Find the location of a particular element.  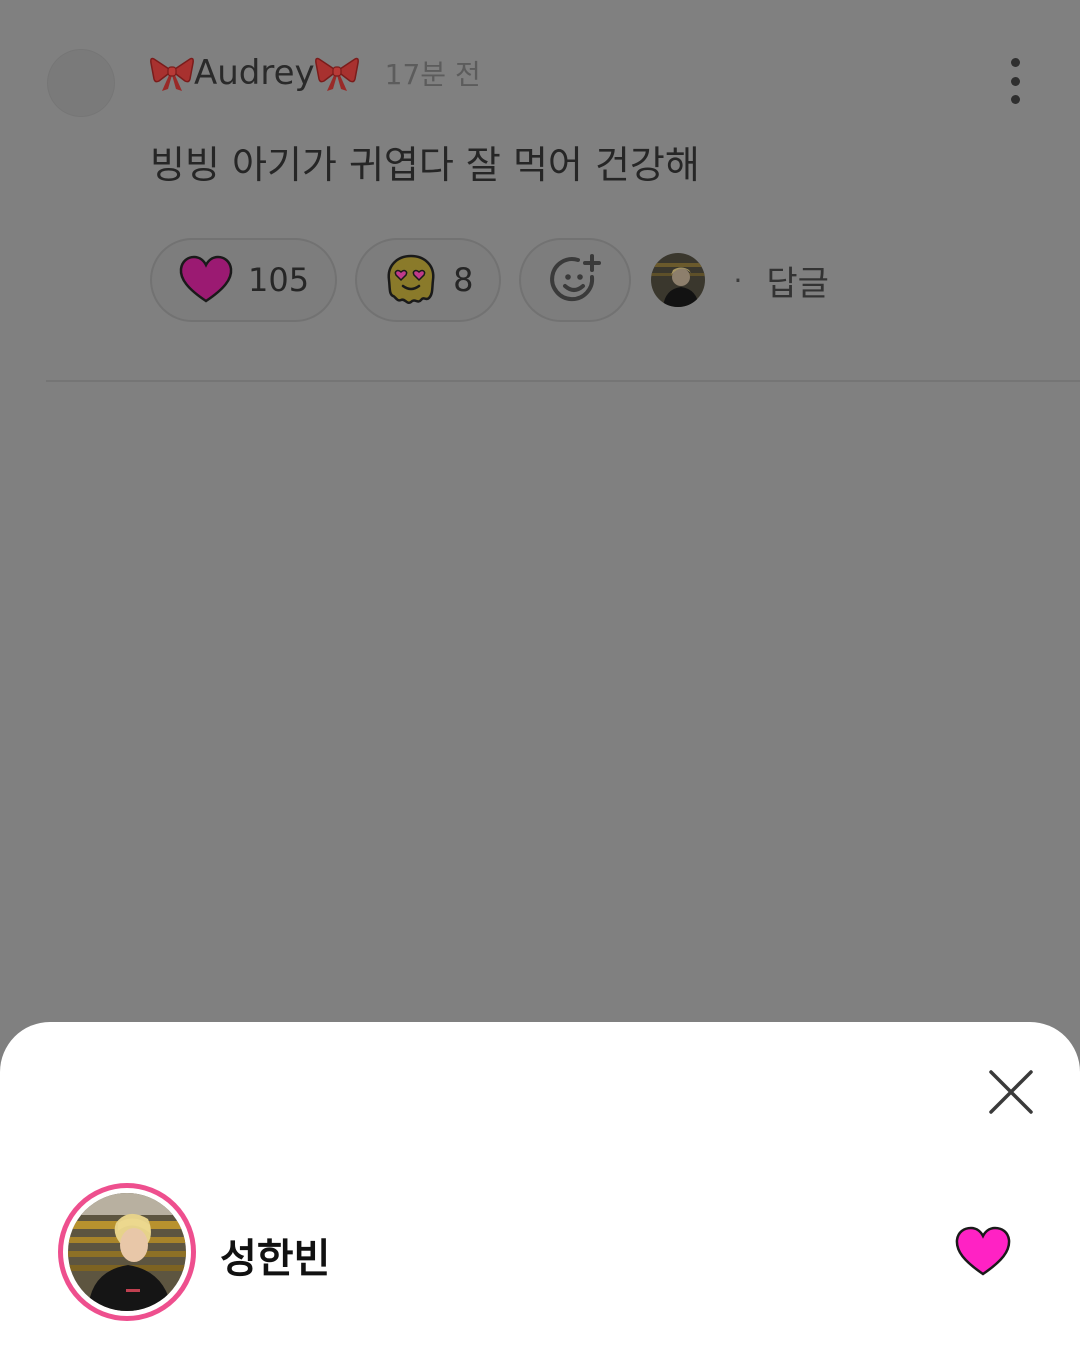

emoji-reaction-button: 8 is located at coordinates (428, 280).